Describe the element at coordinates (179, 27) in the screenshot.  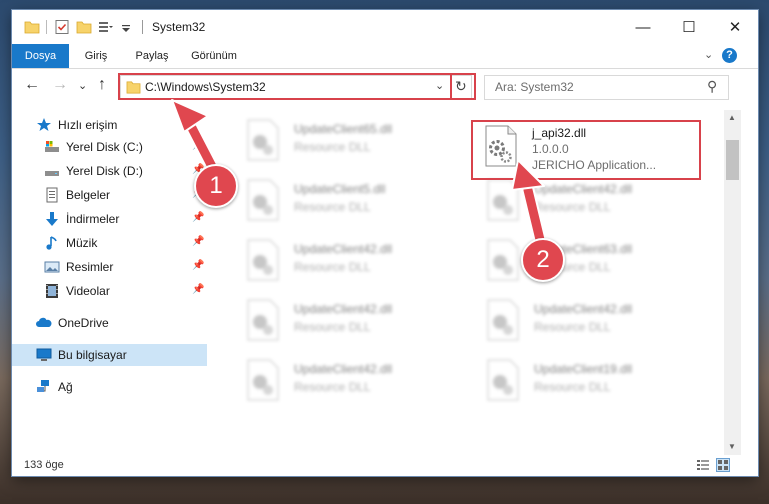
I see `window-title: System32` at that location.